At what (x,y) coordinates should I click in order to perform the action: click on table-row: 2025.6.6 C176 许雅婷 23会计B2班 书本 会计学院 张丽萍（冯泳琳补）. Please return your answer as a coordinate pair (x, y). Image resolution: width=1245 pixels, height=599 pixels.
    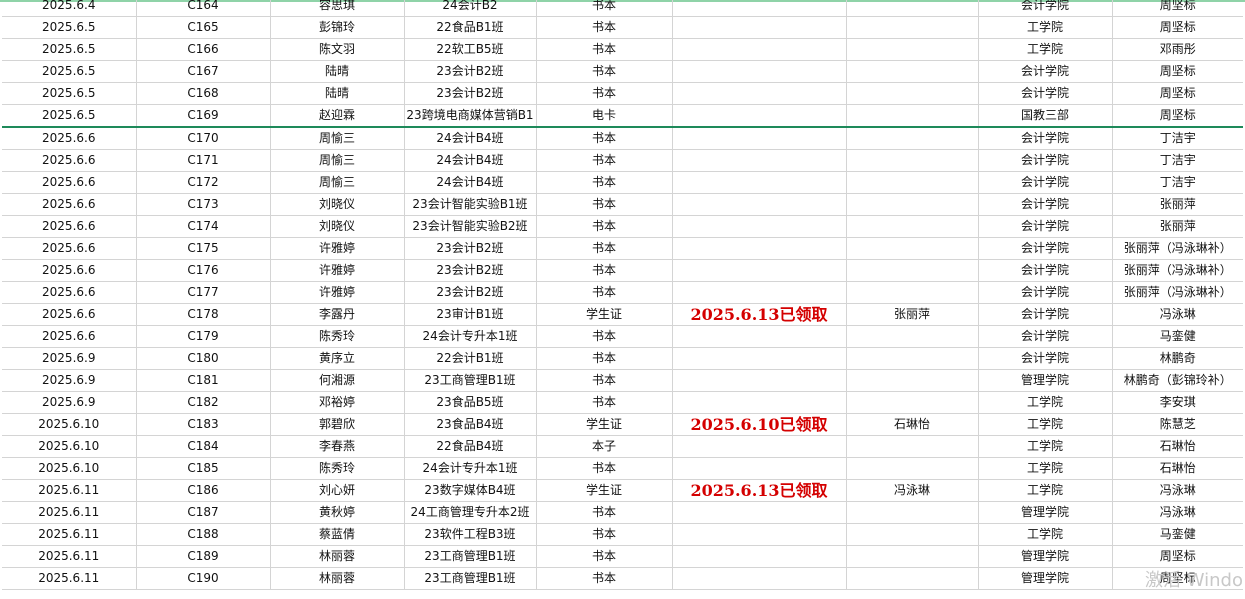
    Looking at the image, I should click on (622, 270).